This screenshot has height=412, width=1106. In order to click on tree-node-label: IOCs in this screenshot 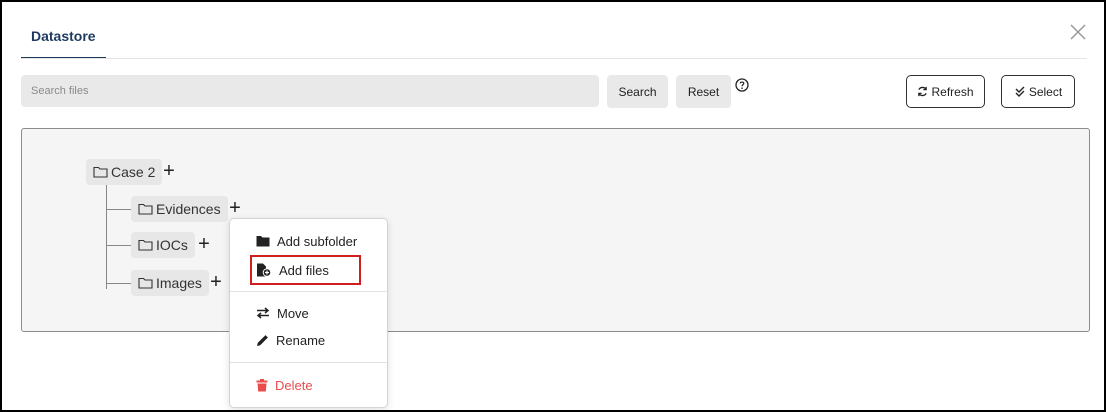, I will do `click(172, 245)`.